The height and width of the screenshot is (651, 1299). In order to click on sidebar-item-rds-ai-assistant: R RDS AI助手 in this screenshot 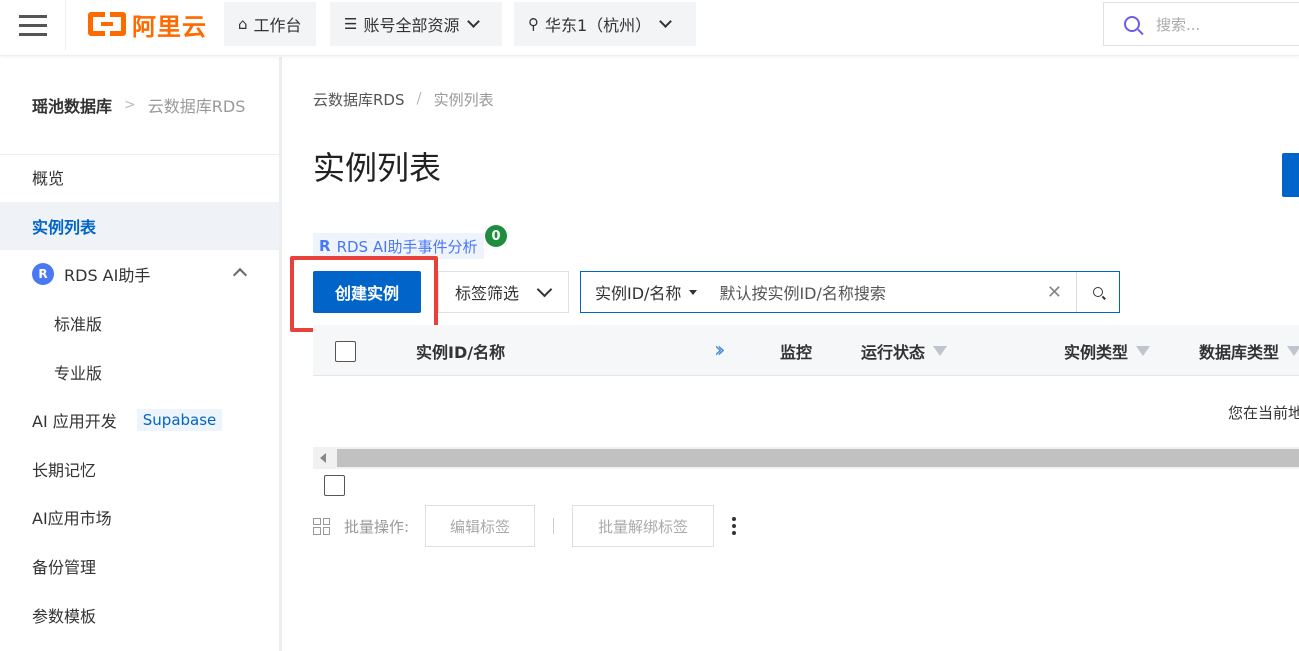, I will do `click(139, 274)`.